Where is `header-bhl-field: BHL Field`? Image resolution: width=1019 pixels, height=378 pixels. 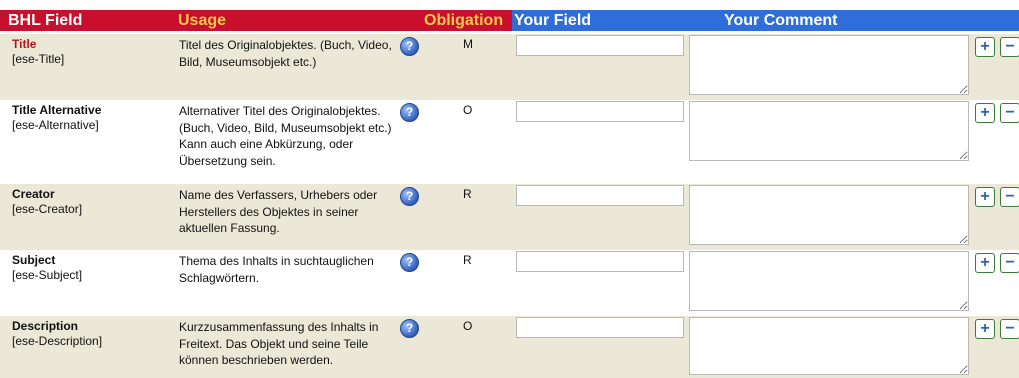
header-bhl-field: BHL Field is located at coordinates (45, 20).